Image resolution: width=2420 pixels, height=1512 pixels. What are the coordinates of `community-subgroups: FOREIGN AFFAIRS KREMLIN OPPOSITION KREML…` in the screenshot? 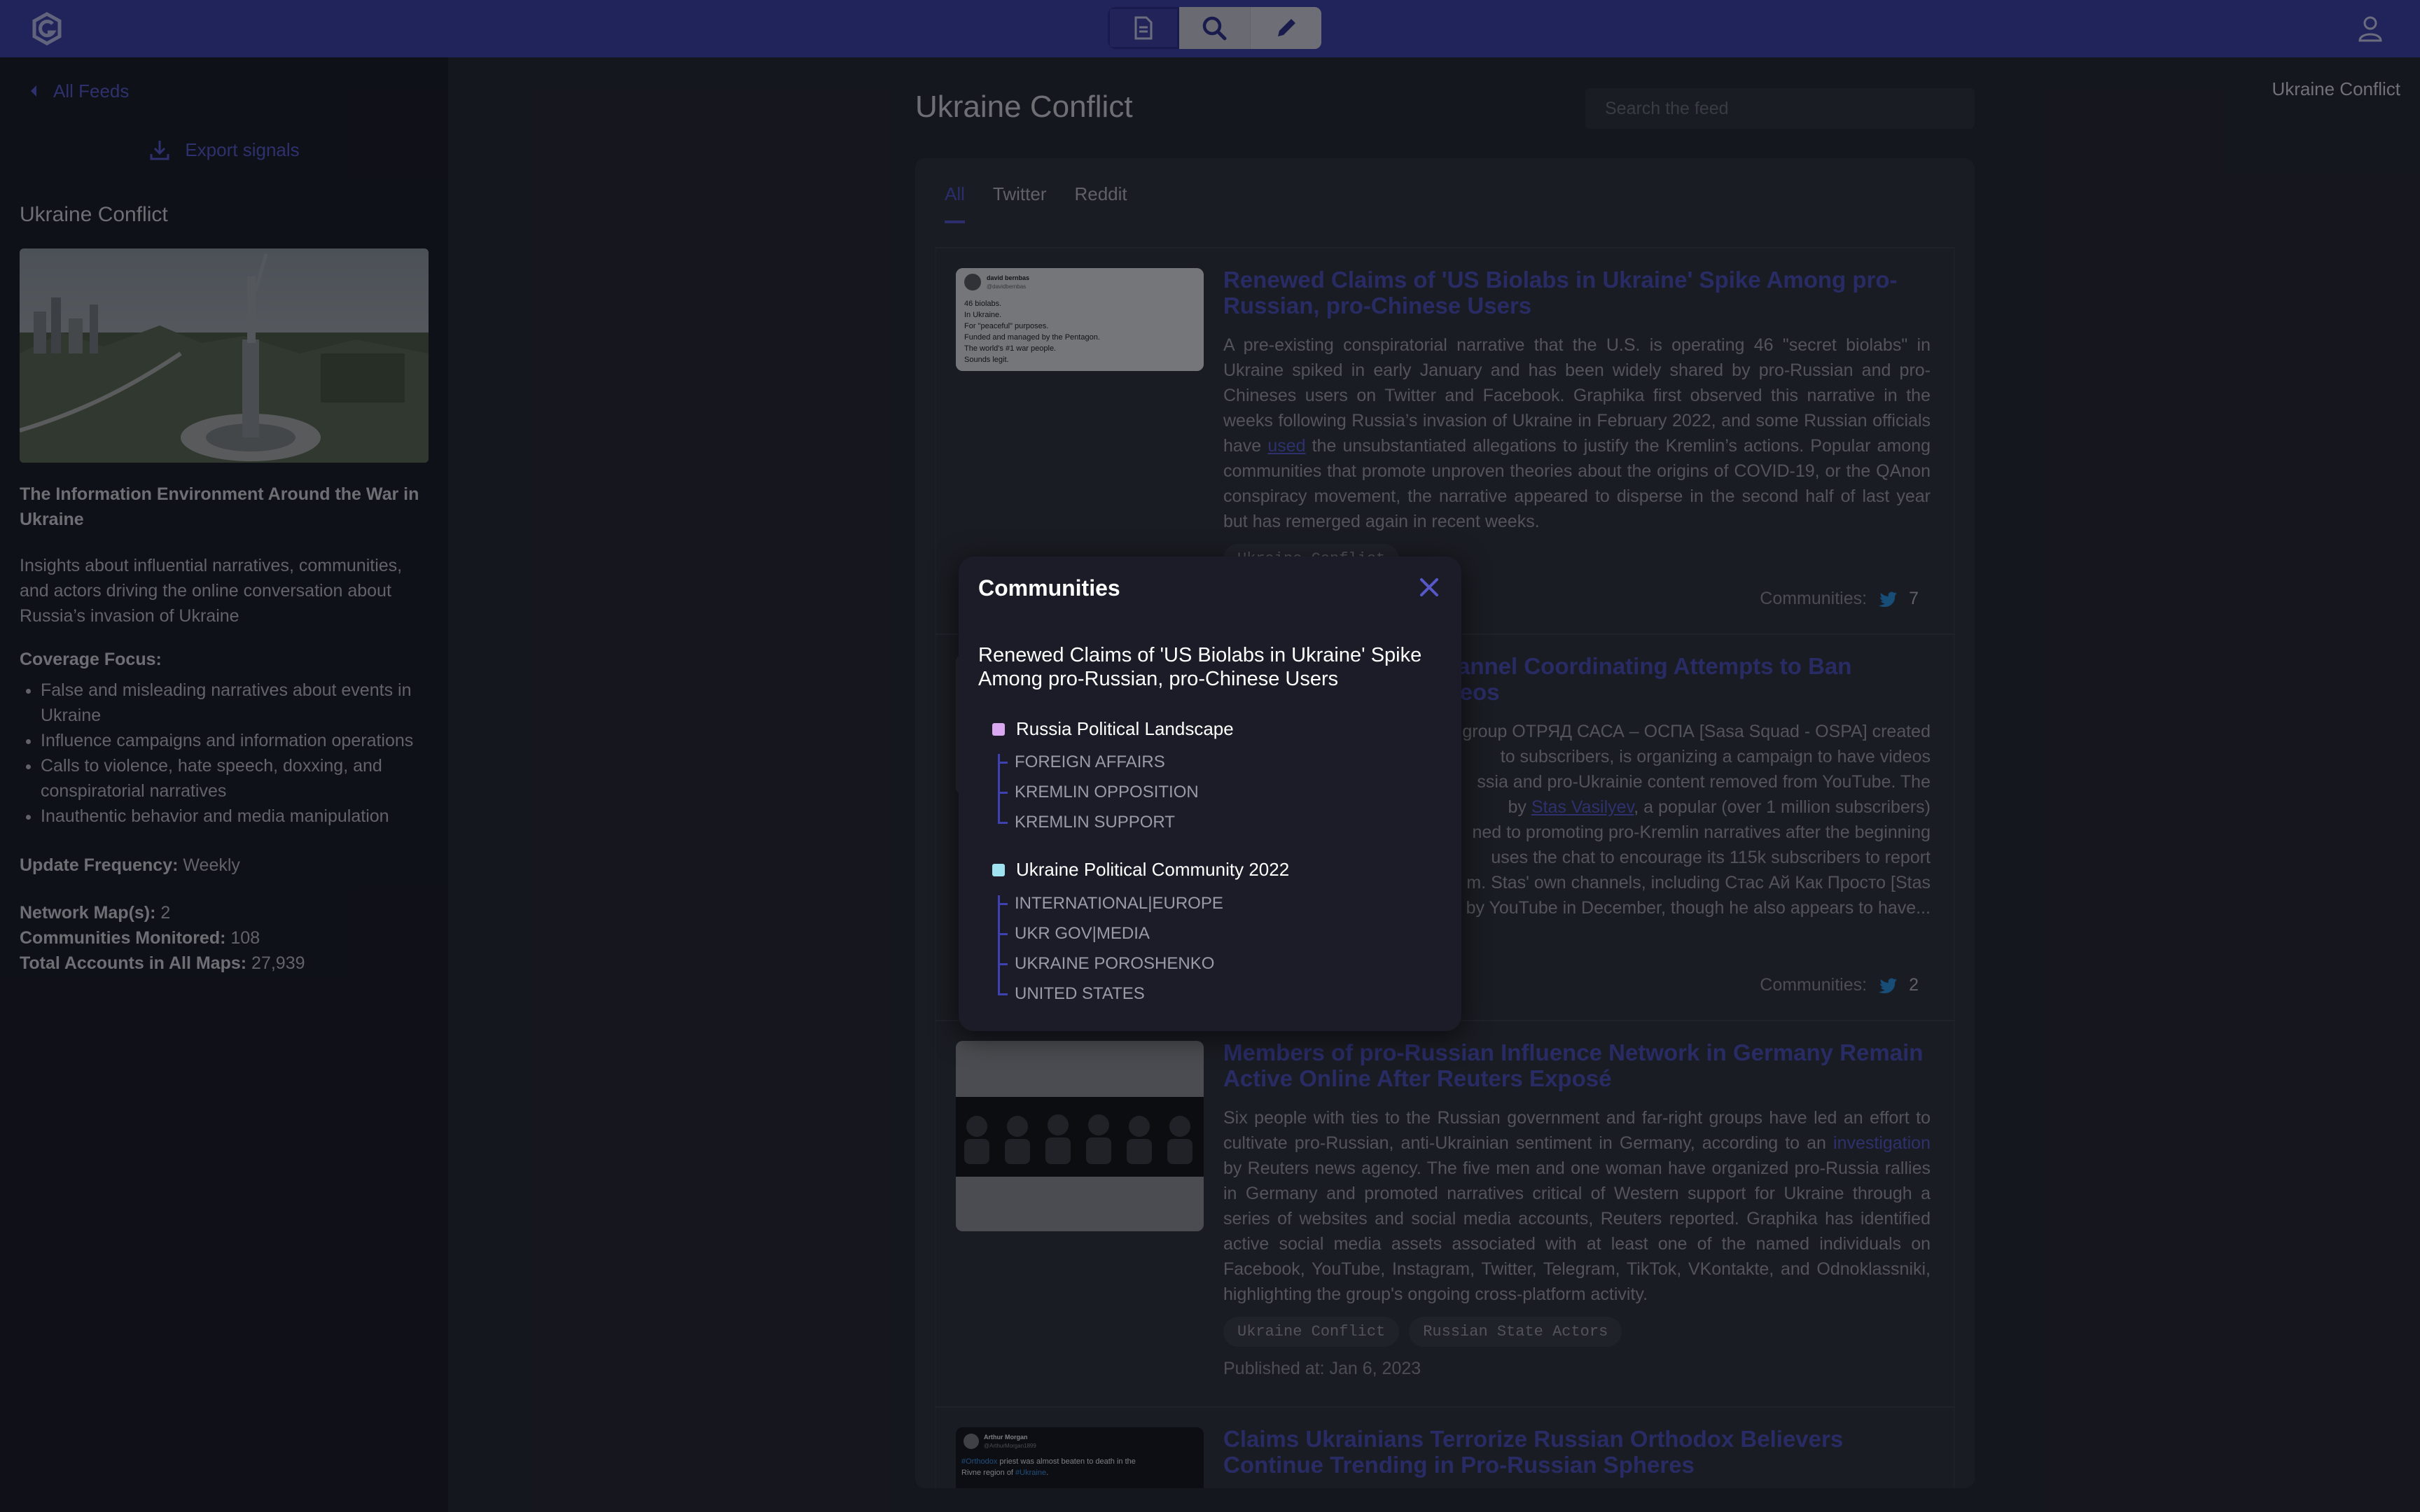 It's located at (1194, 792).